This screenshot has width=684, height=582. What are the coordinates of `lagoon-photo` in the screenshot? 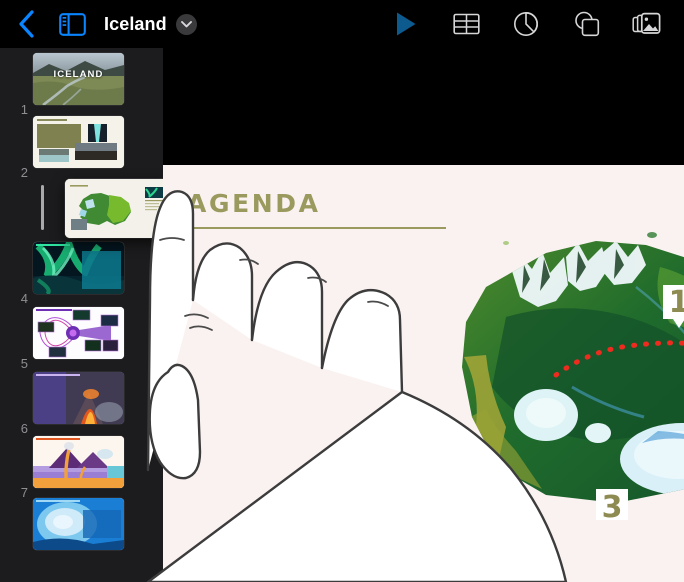 It's located at (54, 155).